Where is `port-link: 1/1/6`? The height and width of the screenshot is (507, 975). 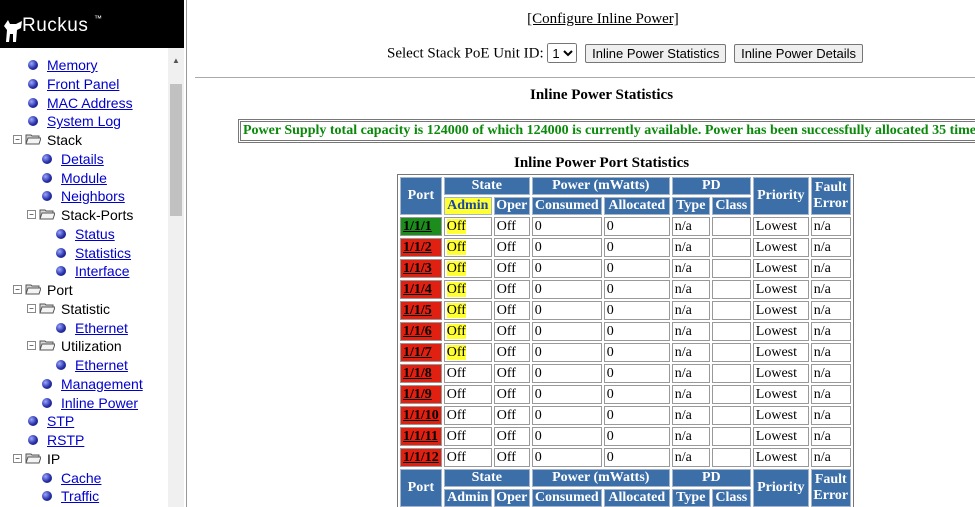 port-link: 1/1/6 is located at coordinates (417, 331).